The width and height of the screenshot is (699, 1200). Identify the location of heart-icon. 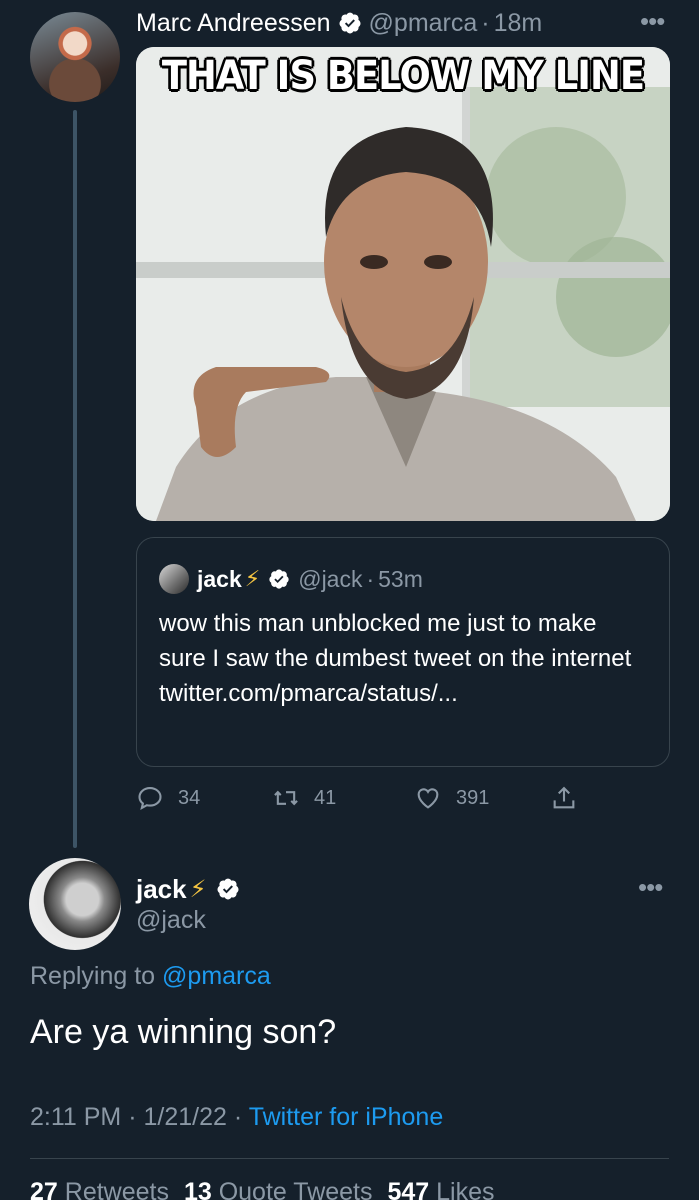
(428, 798).